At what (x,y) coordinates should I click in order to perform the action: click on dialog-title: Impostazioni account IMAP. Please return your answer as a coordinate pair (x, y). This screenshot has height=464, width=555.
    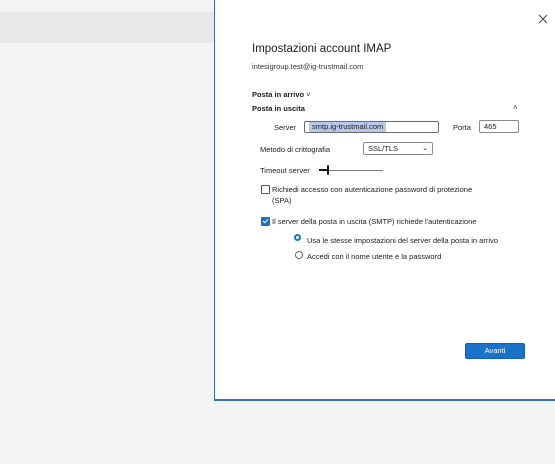
    Looking at the image, I should click on (322, 49).